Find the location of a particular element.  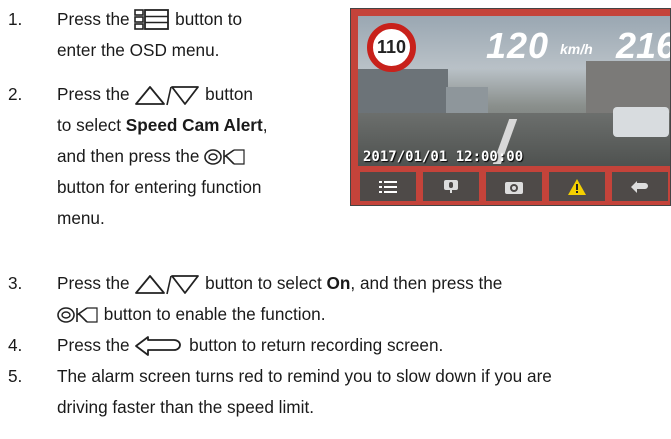

camera-icon is located at coordinates (514, 187).